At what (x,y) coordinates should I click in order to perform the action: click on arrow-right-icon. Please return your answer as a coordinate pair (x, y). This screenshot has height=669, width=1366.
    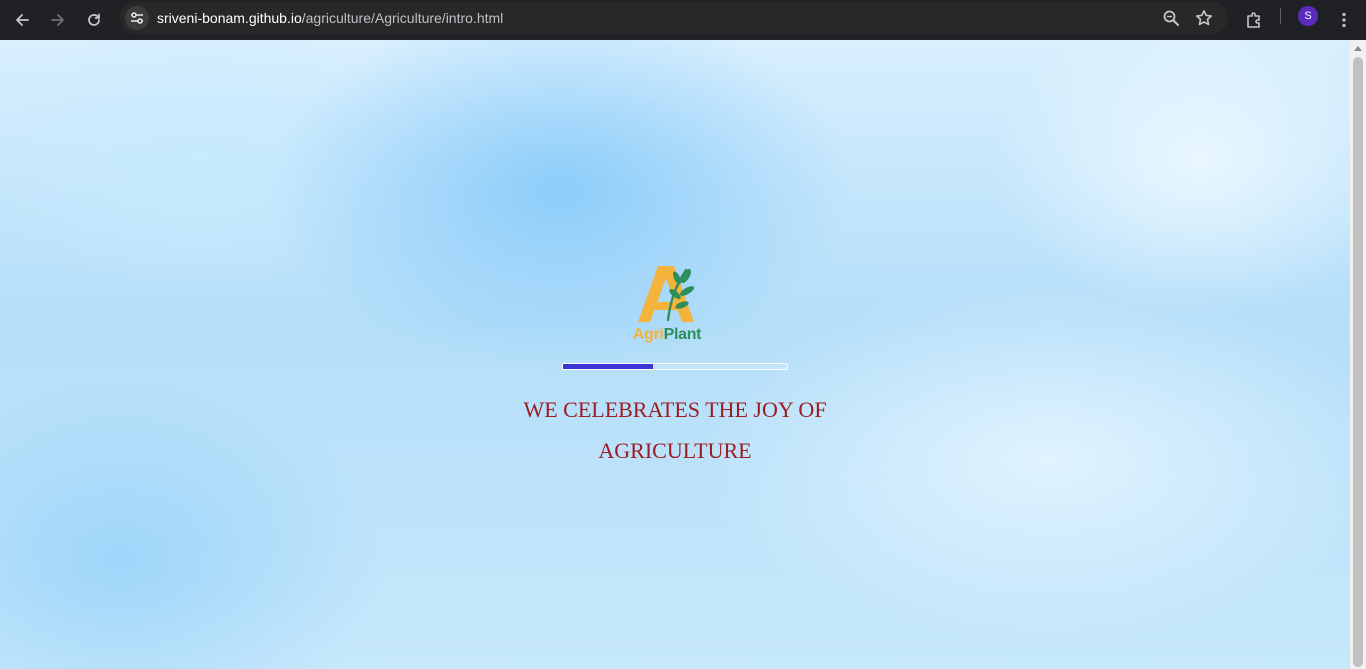
    Looking at the image, I should click on (57, 20).